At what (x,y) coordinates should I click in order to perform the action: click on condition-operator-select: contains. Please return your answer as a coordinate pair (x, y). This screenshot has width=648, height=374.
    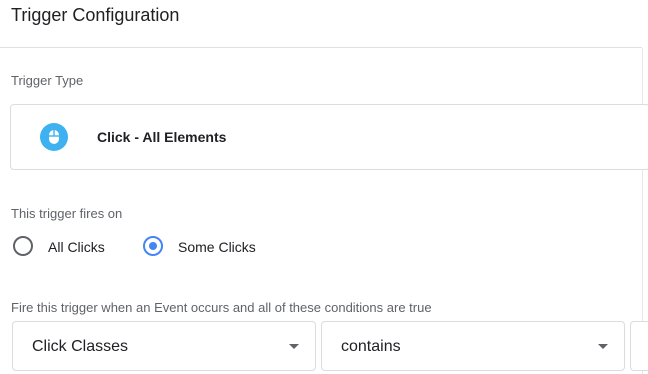
    Looking at the image, I should click on (473, 346).